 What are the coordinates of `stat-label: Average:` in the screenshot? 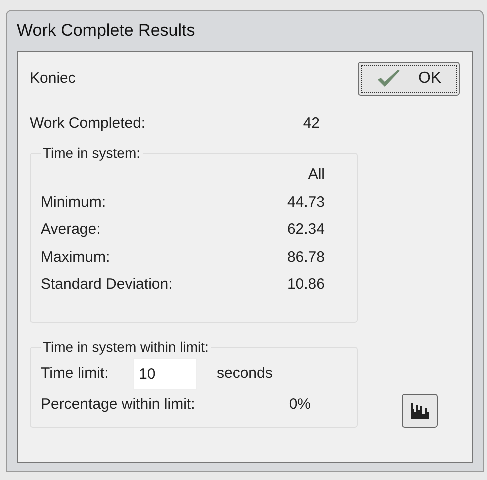 It's located at (71, 230).